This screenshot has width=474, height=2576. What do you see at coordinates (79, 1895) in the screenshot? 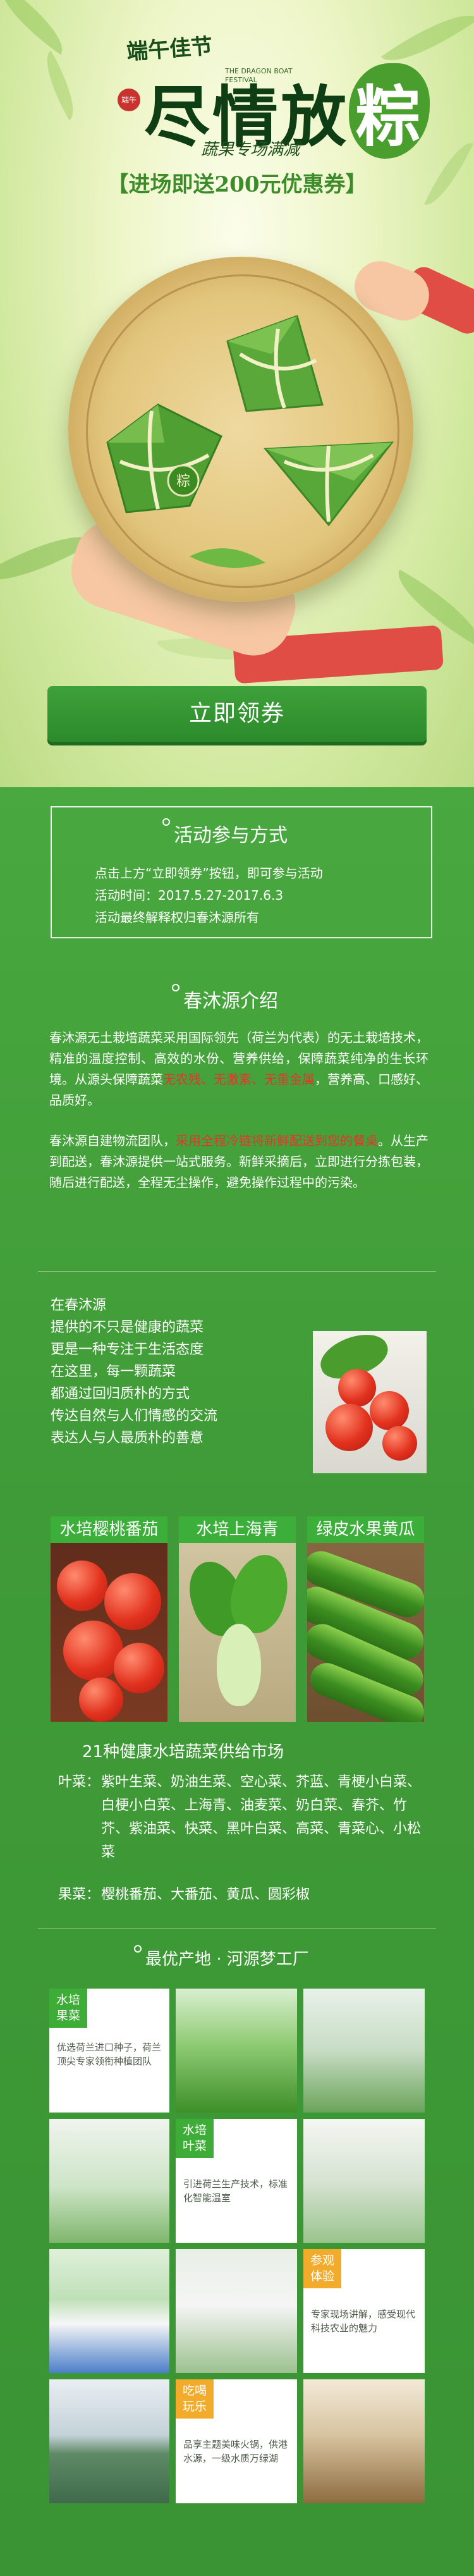
I see `fruit-veg-label: 果菜：` at bounding box center [79, 1895].